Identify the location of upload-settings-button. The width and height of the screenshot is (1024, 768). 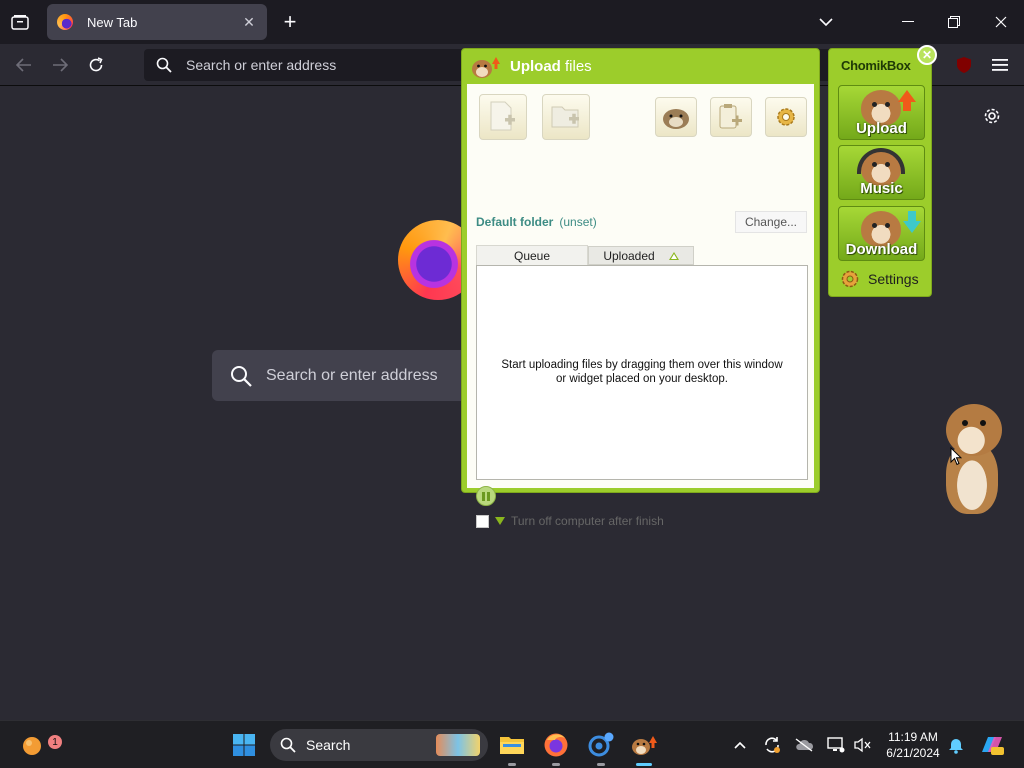
(786, 117).